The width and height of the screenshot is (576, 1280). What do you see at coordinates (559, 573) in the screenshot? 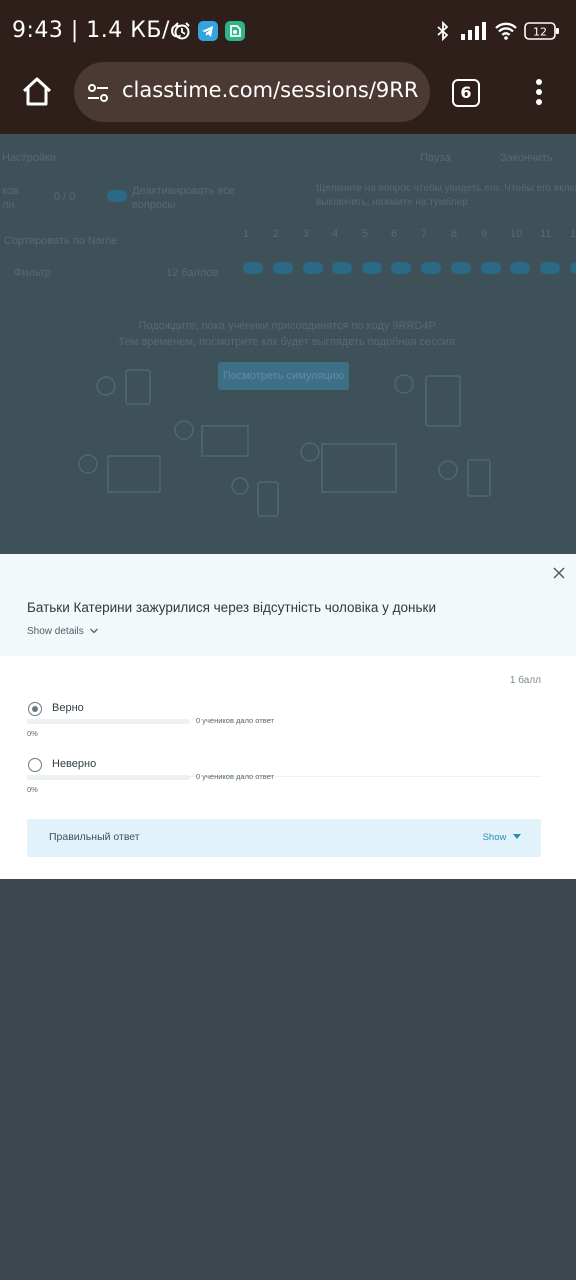
I see `close-icon` at bounding box center [559, 573].